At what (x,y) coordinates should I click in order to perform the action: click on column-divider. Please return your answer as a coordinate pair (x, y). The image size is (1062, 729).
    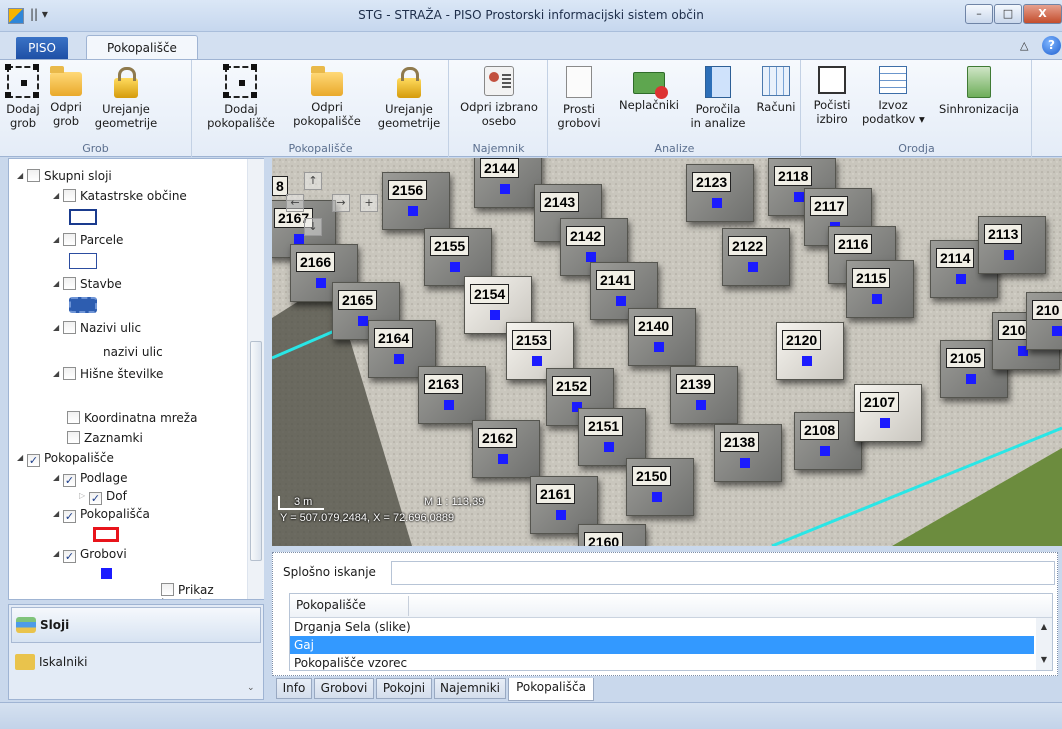
    Looking at the image, I should click on (408, 606).